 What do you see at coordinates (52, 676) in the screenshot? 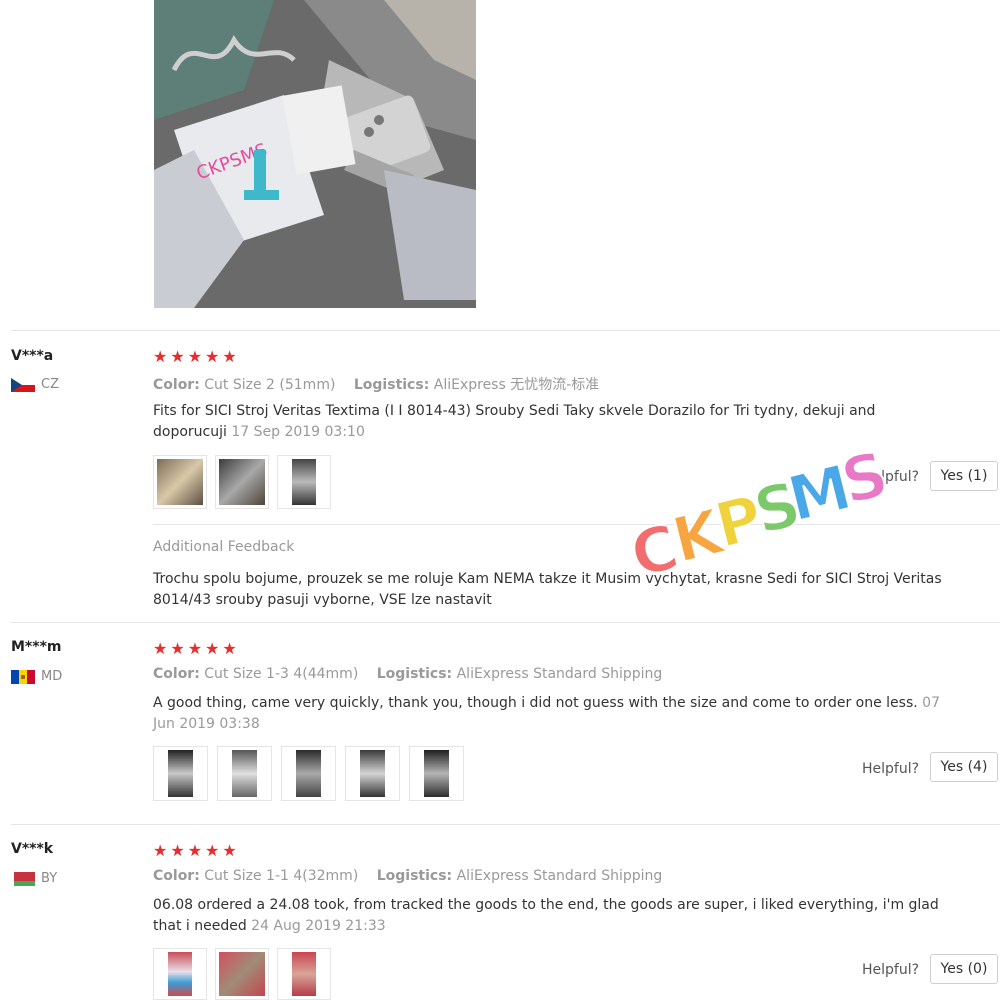
I see `country-code: MD` at bounding box center [52, 676].